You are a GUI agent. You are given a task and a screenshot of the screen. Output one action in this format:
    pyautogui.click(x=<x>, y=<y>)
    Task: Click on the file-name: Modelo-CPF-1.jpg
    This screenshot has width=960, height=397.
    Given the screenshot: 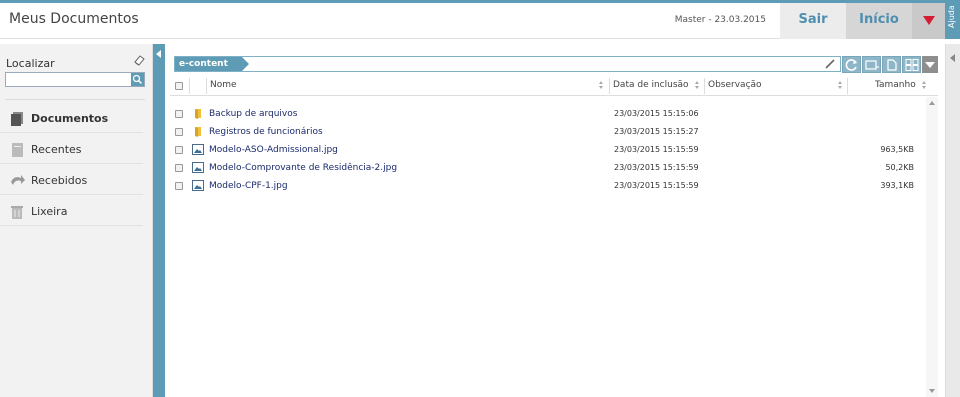 What is the action you would take?
    pyautogui.click(x=248, y=186)
    